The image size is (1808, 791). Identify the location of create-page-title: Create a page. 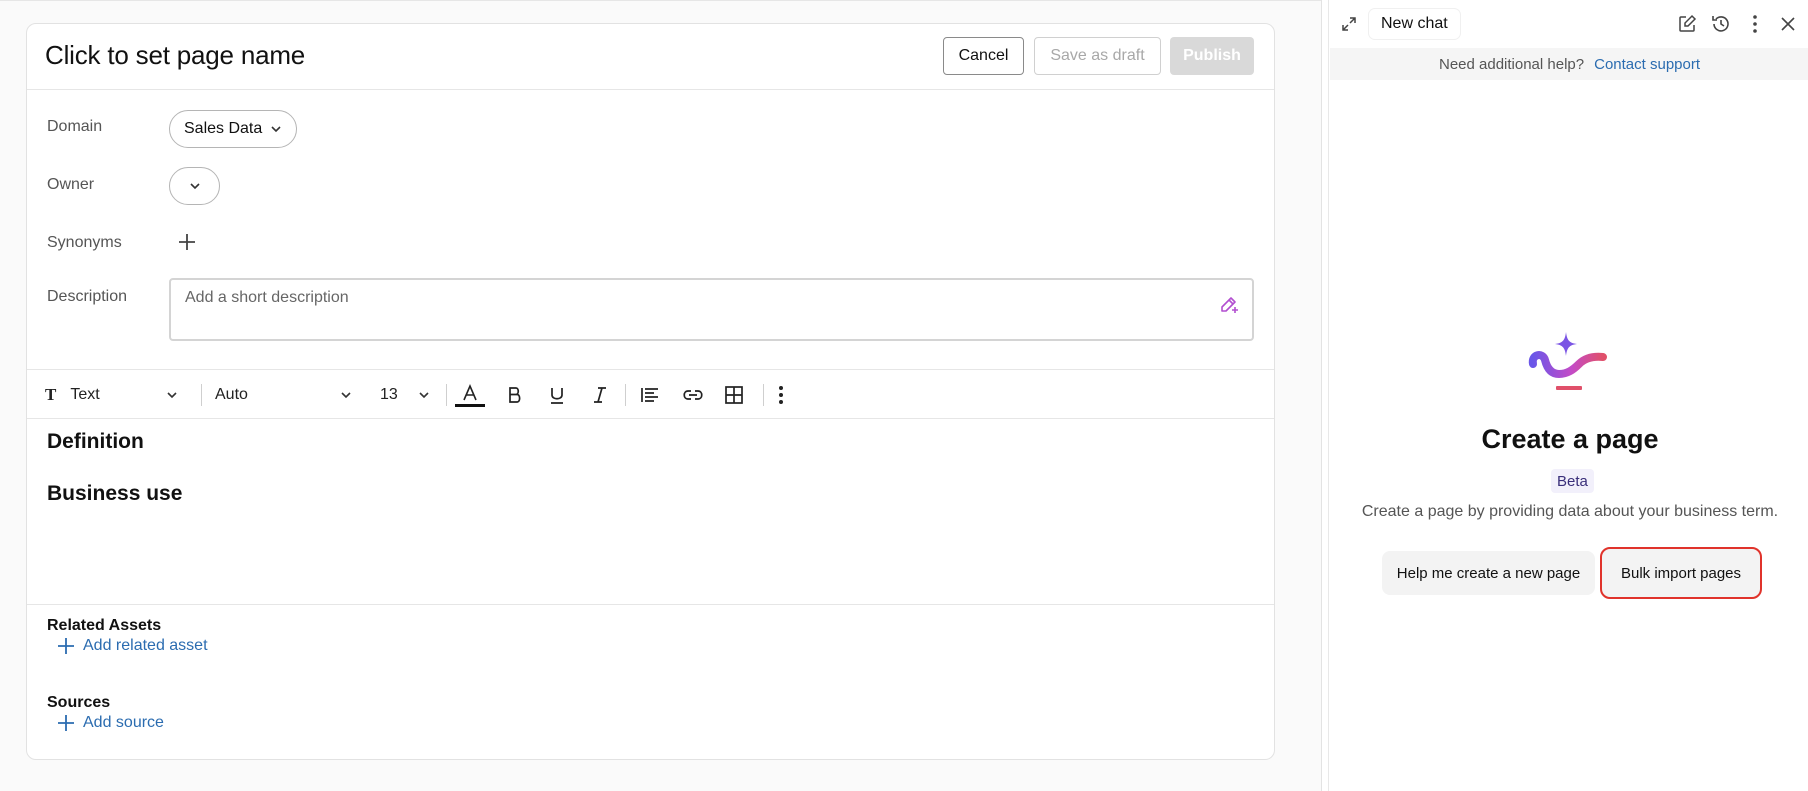
(1570, 439).